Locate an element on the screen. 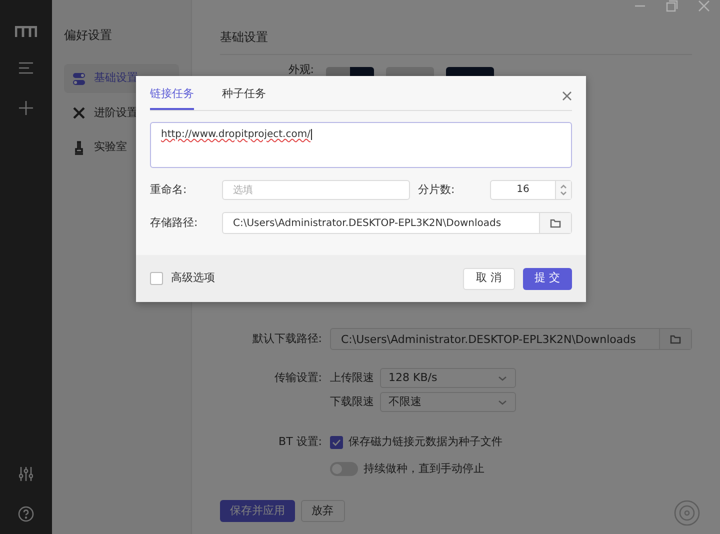  disc-icon is located at coordinates (687, 513).